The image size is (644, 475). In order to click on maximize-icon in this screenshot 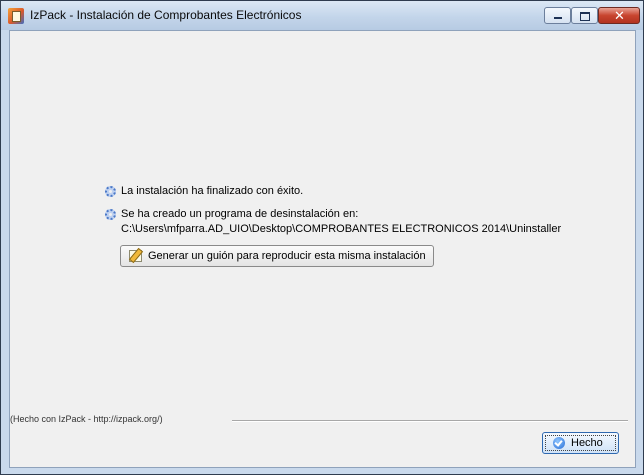, I will do `click(585, 16)`.